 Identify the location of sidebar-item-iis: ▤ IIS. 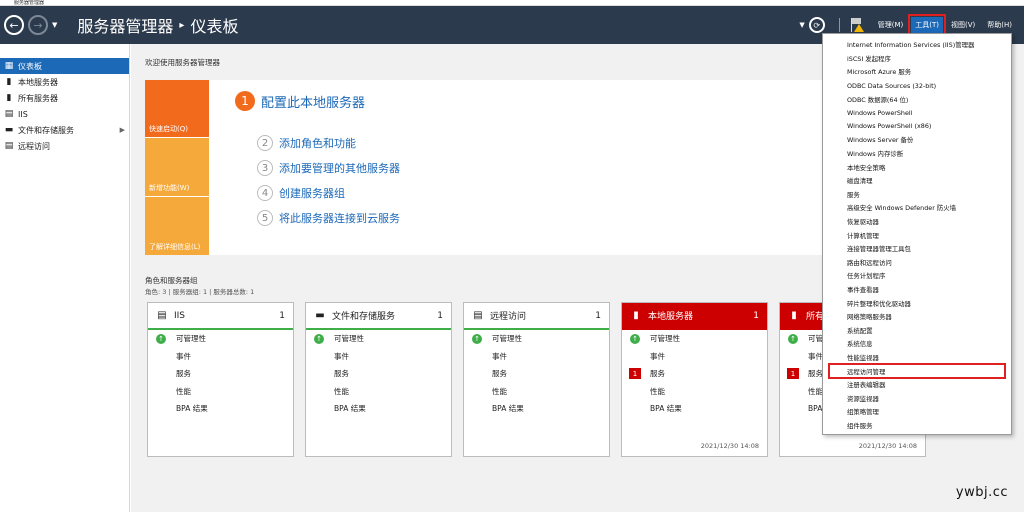
(64, 114).